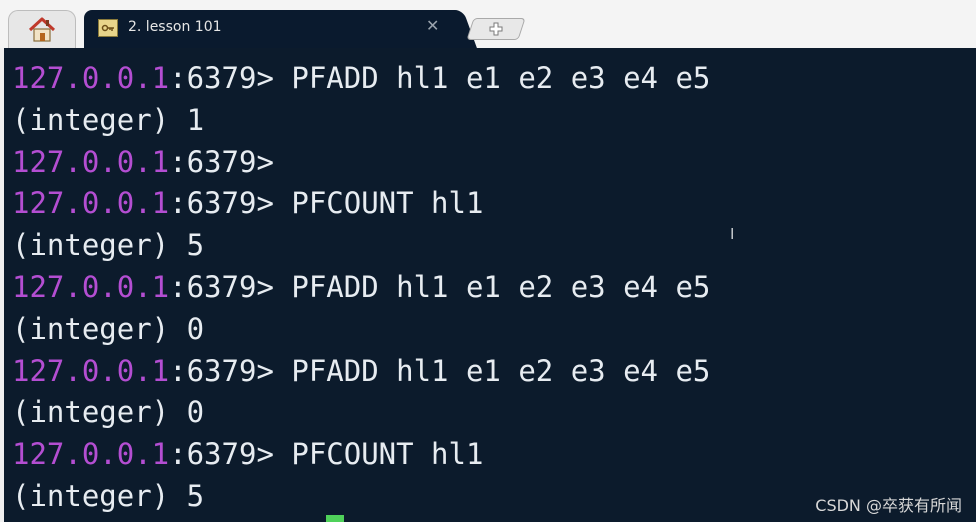 Image resolution: width=976 pixels, height=522 pixels. Describe the element at coordinates (335, 518) in the screenshot. I see `terminal-cursor` at that location.